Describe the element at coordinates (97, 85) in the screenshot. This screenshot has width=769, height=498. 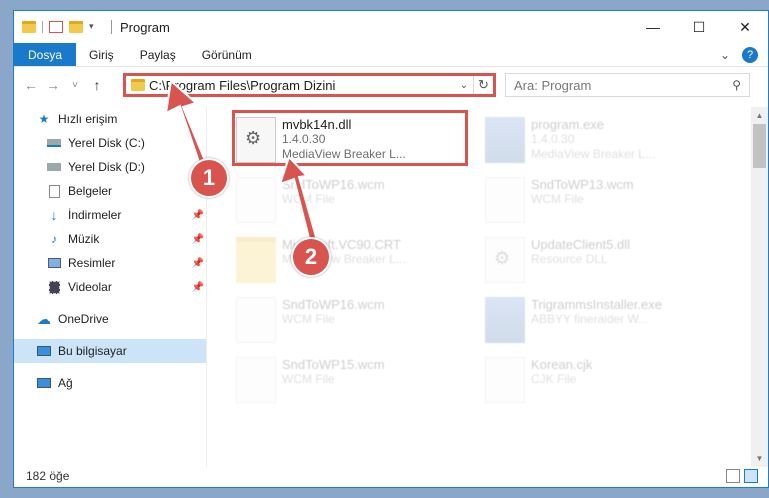
I see `up-button: ↑` at that location.